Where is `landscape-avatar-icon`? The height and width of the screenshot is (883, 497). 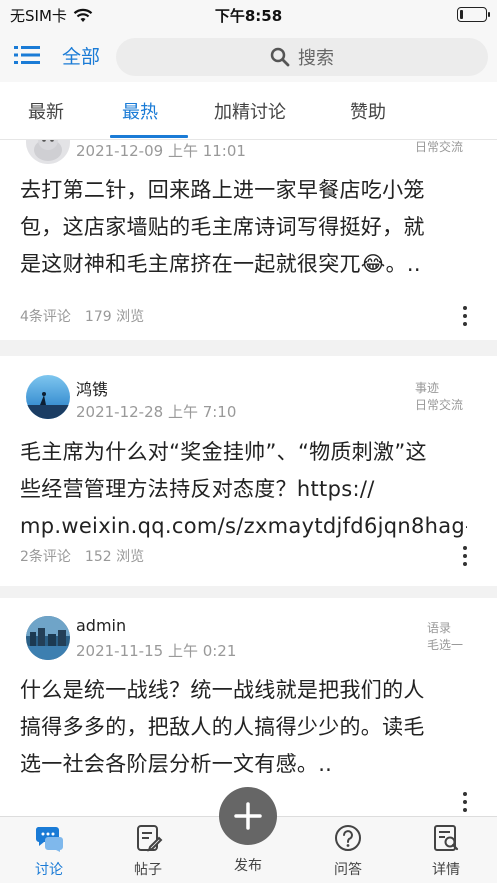 landscape-avatar-icon is located at coordinates (48, 397).